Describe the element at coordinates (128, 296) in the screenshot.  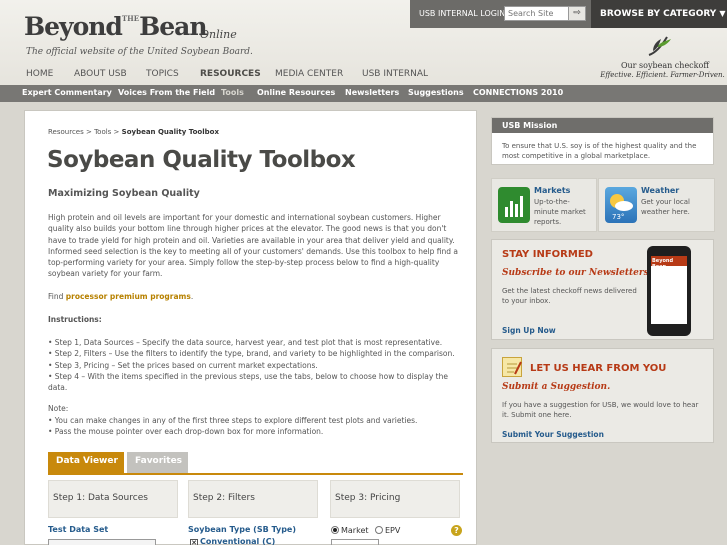
I see `processor-premium-programs-link: processor premium programs` at that location.